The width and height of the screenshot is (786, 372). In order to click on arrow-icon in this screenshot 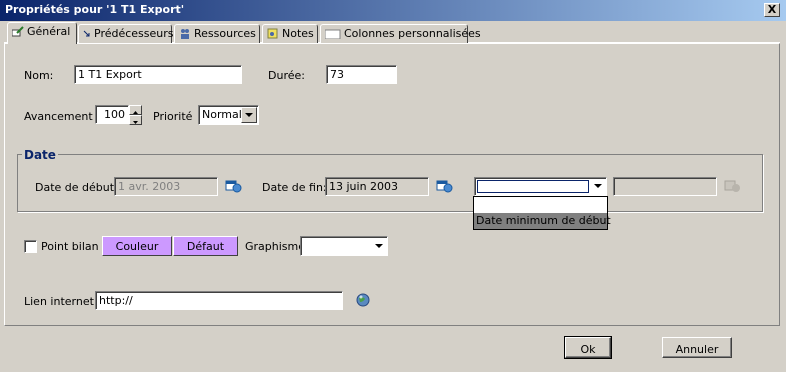, I will do `click(87, 33)`.